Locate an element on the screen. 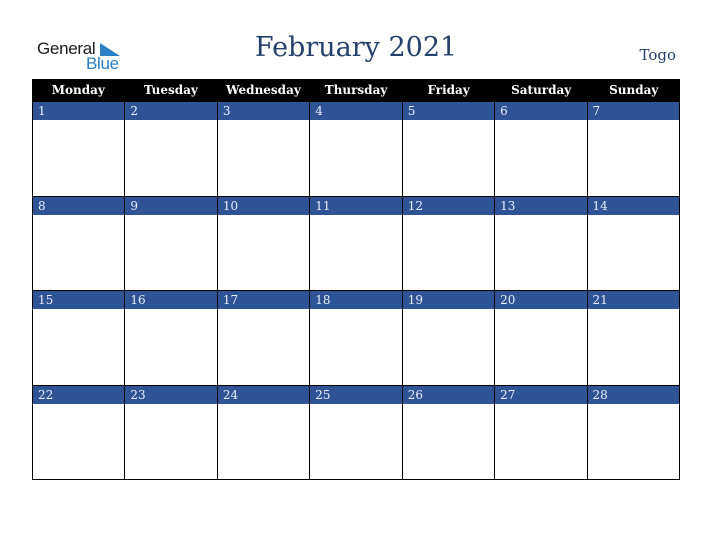 The image size is (712, 550). day-cell: 19 is located at coordinates (448, 338).